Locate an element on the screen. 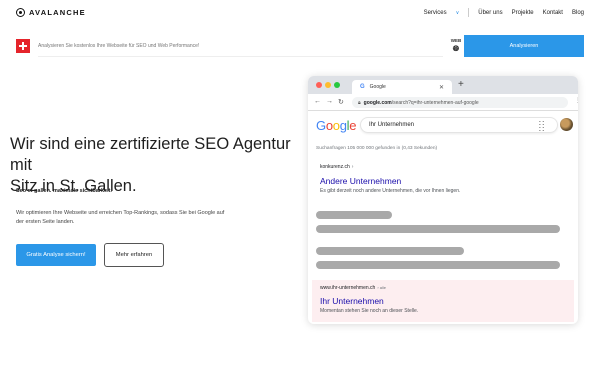 The width and height of the screenshot is (600, 375). google-header: Google Ihr Unternehmen ∷ ∷ is located at coordinates (443, 125).